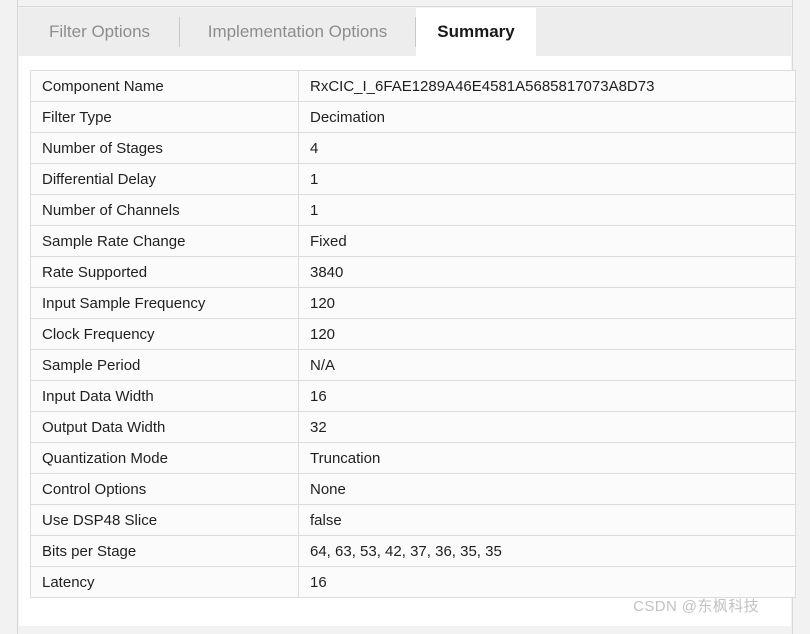 This screenshot has width=810, height=634. Describe the element at coordinates (164, 179) in the screenshot. I see `row-label: Differential Delay` at that location.